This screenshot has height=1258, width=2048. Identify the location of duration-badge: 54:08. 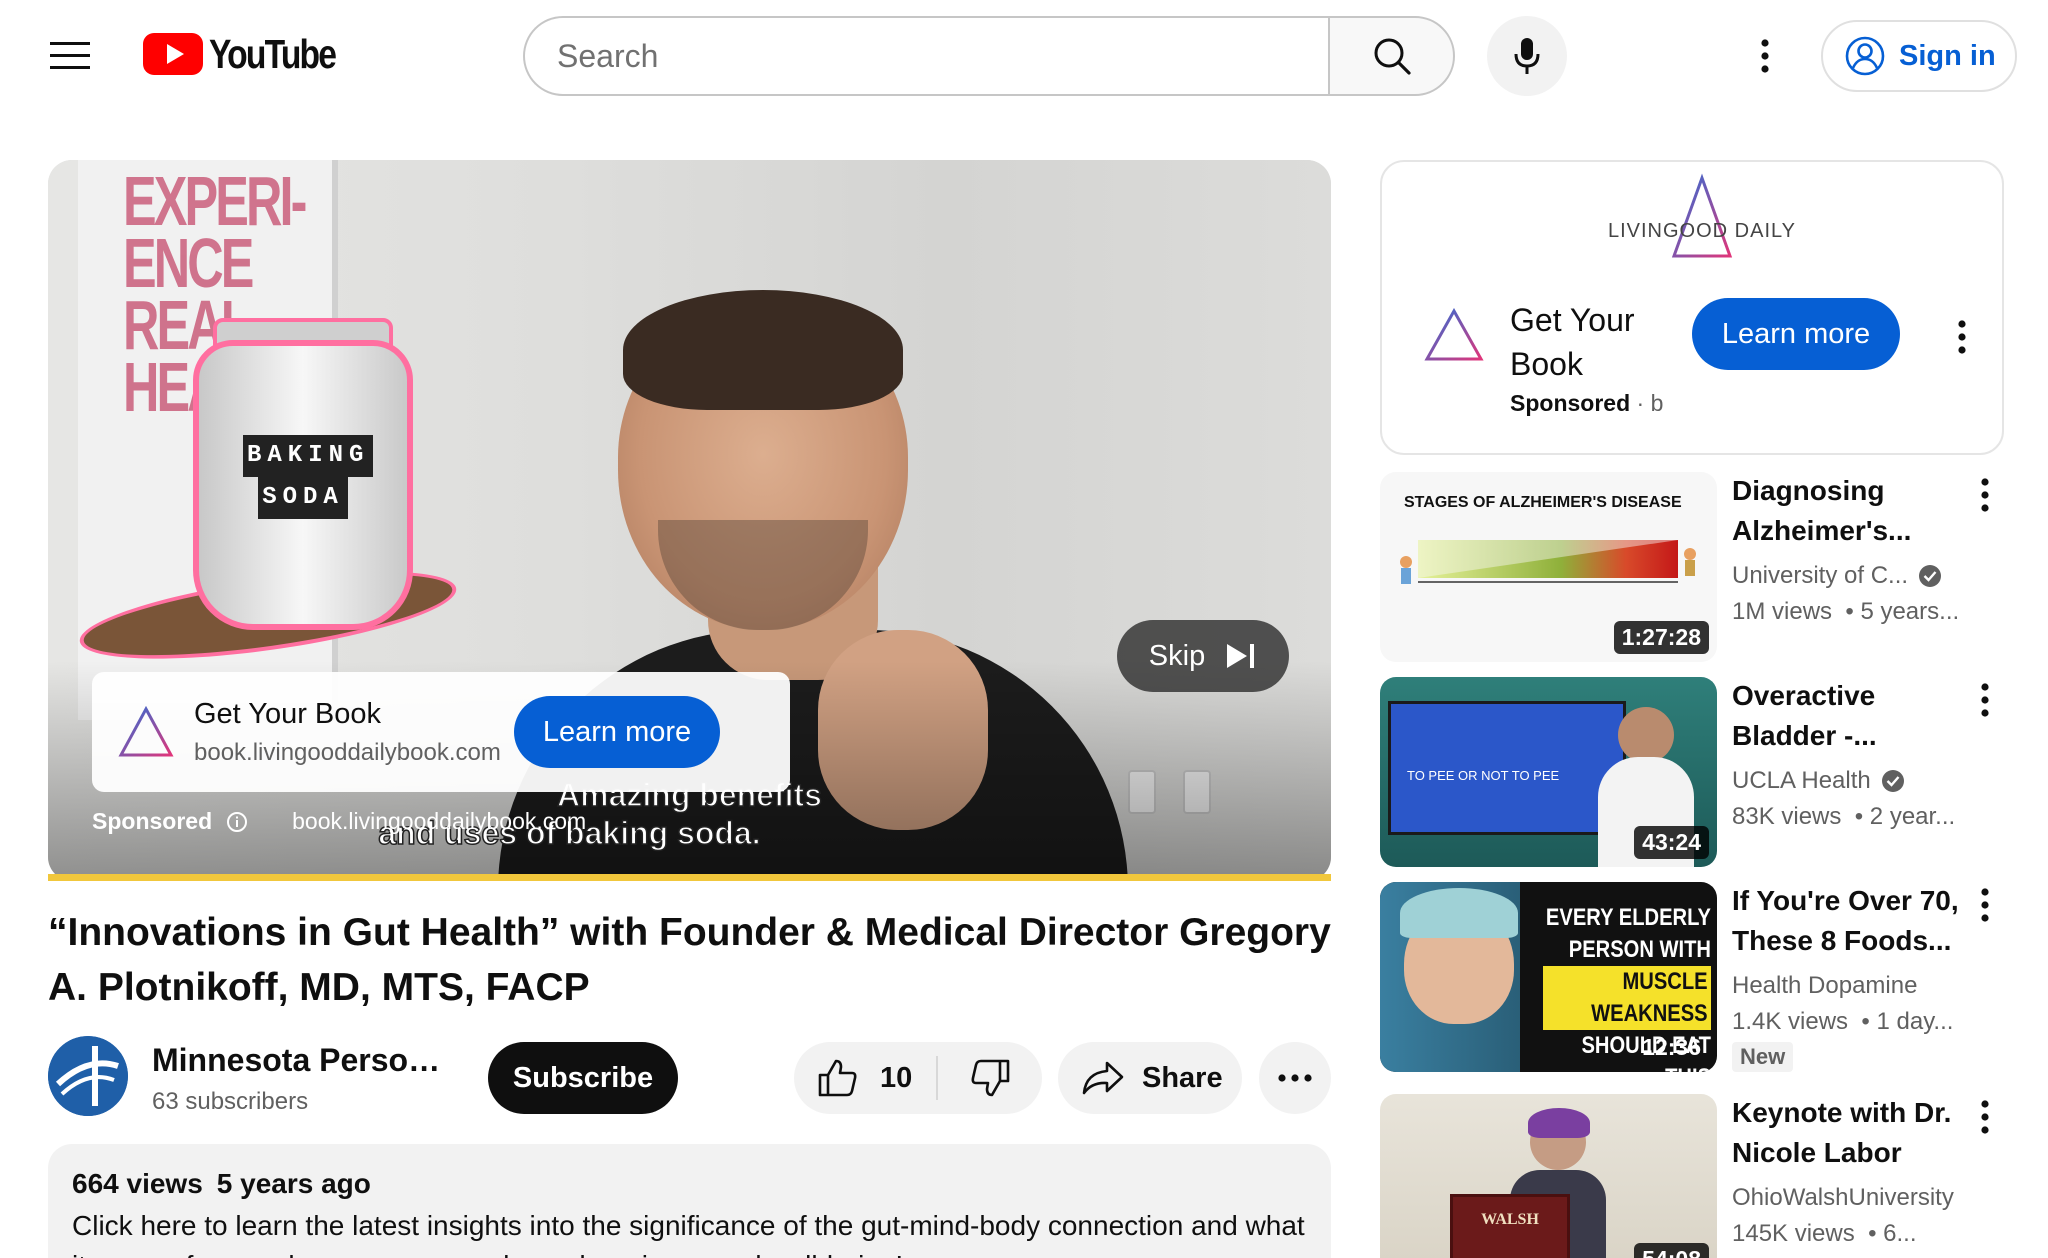
(1671, 1250).